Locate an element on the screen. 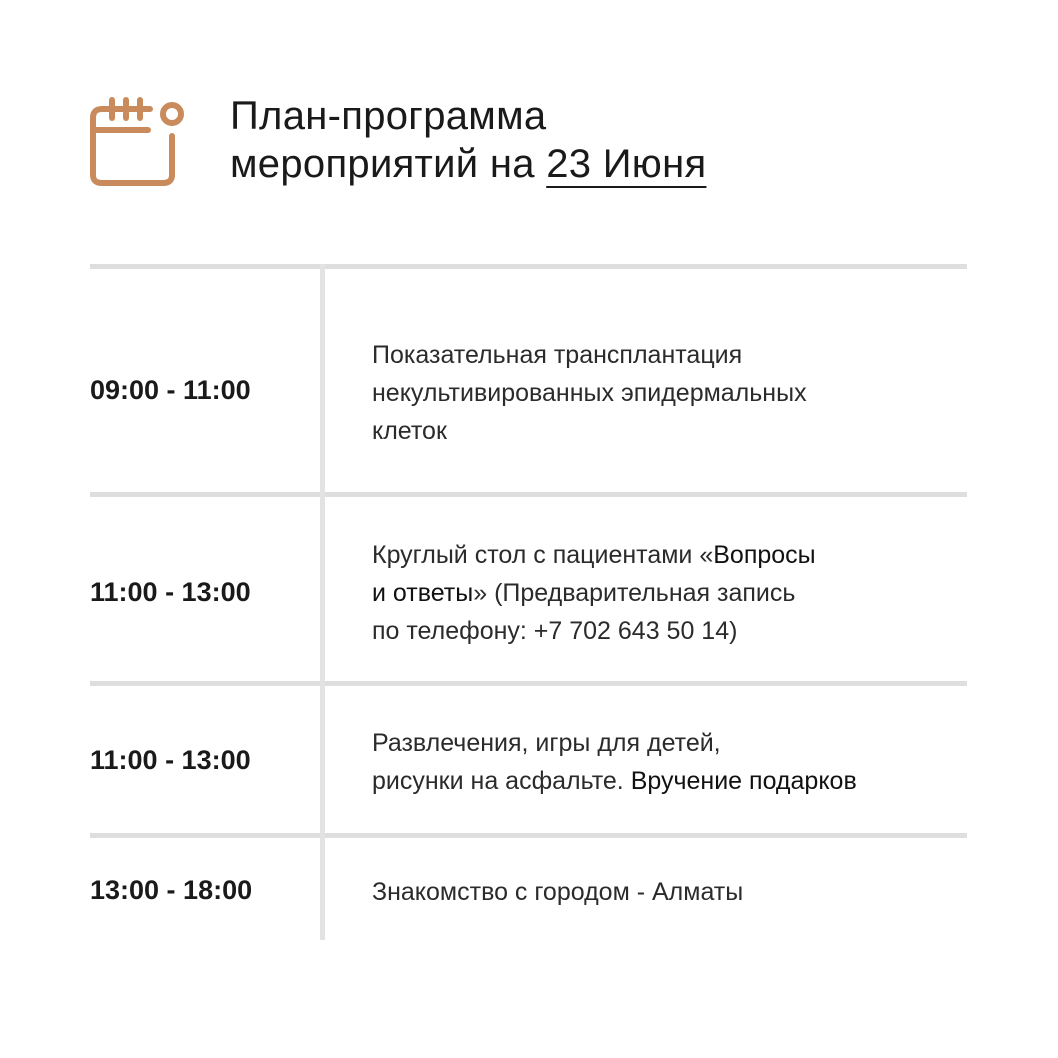  event-time: 13:00 - 18:00 is located at coordinates (171, 890).